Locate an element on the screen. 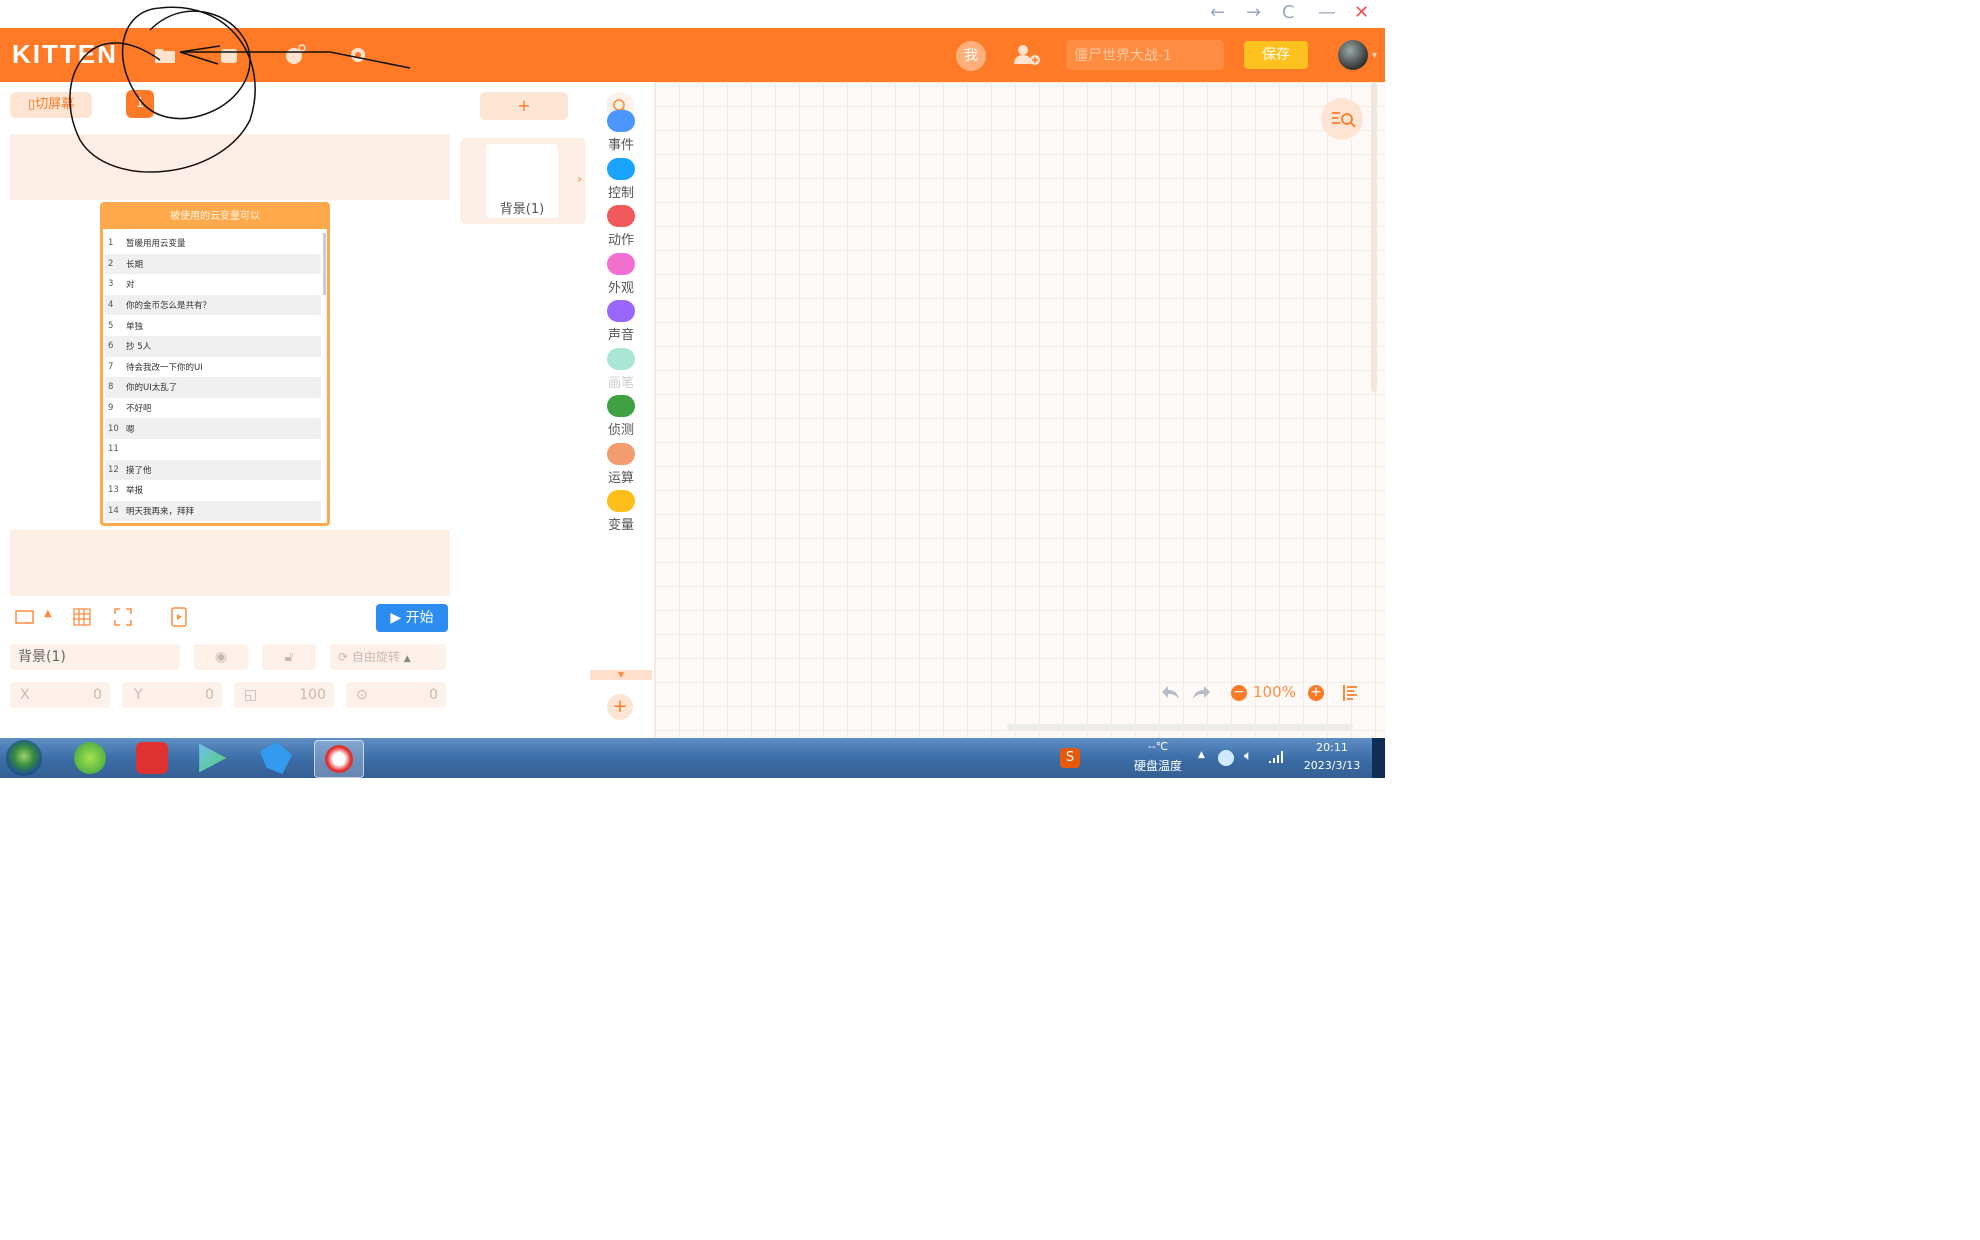 This screenshot has height=1240, width=1980. me-badge: 我 is located at coordinates (971, 56).